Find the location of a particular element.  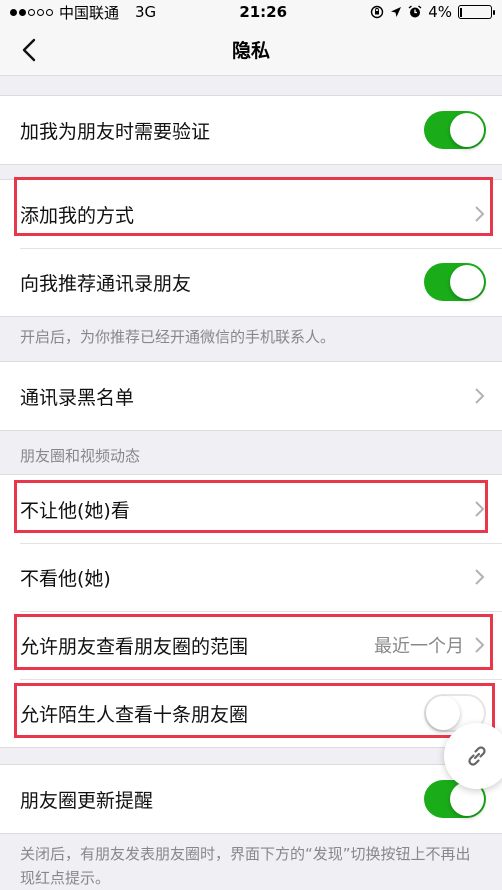

link-icon is located at coordinates (477, 756).